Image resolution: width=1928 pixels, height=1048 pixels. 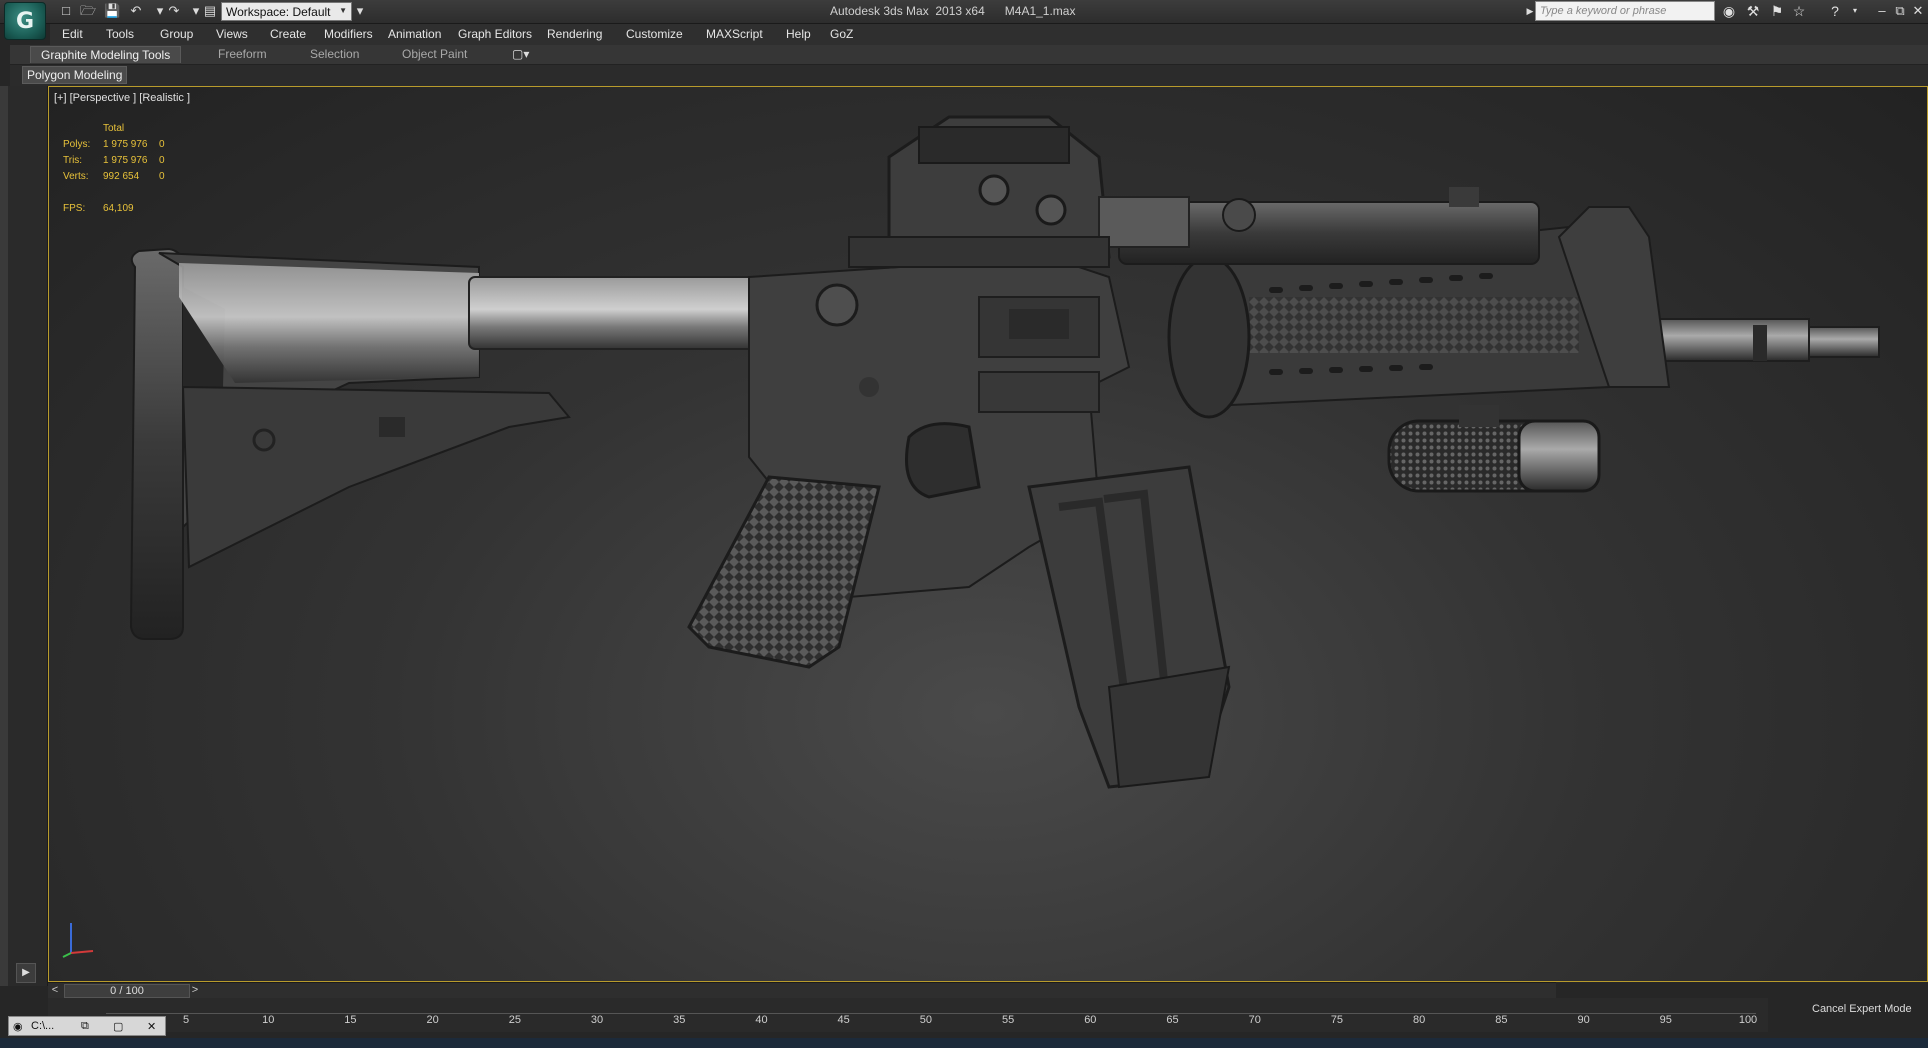 I want to click on tick-label: 30, so click(x=597, y=1020).